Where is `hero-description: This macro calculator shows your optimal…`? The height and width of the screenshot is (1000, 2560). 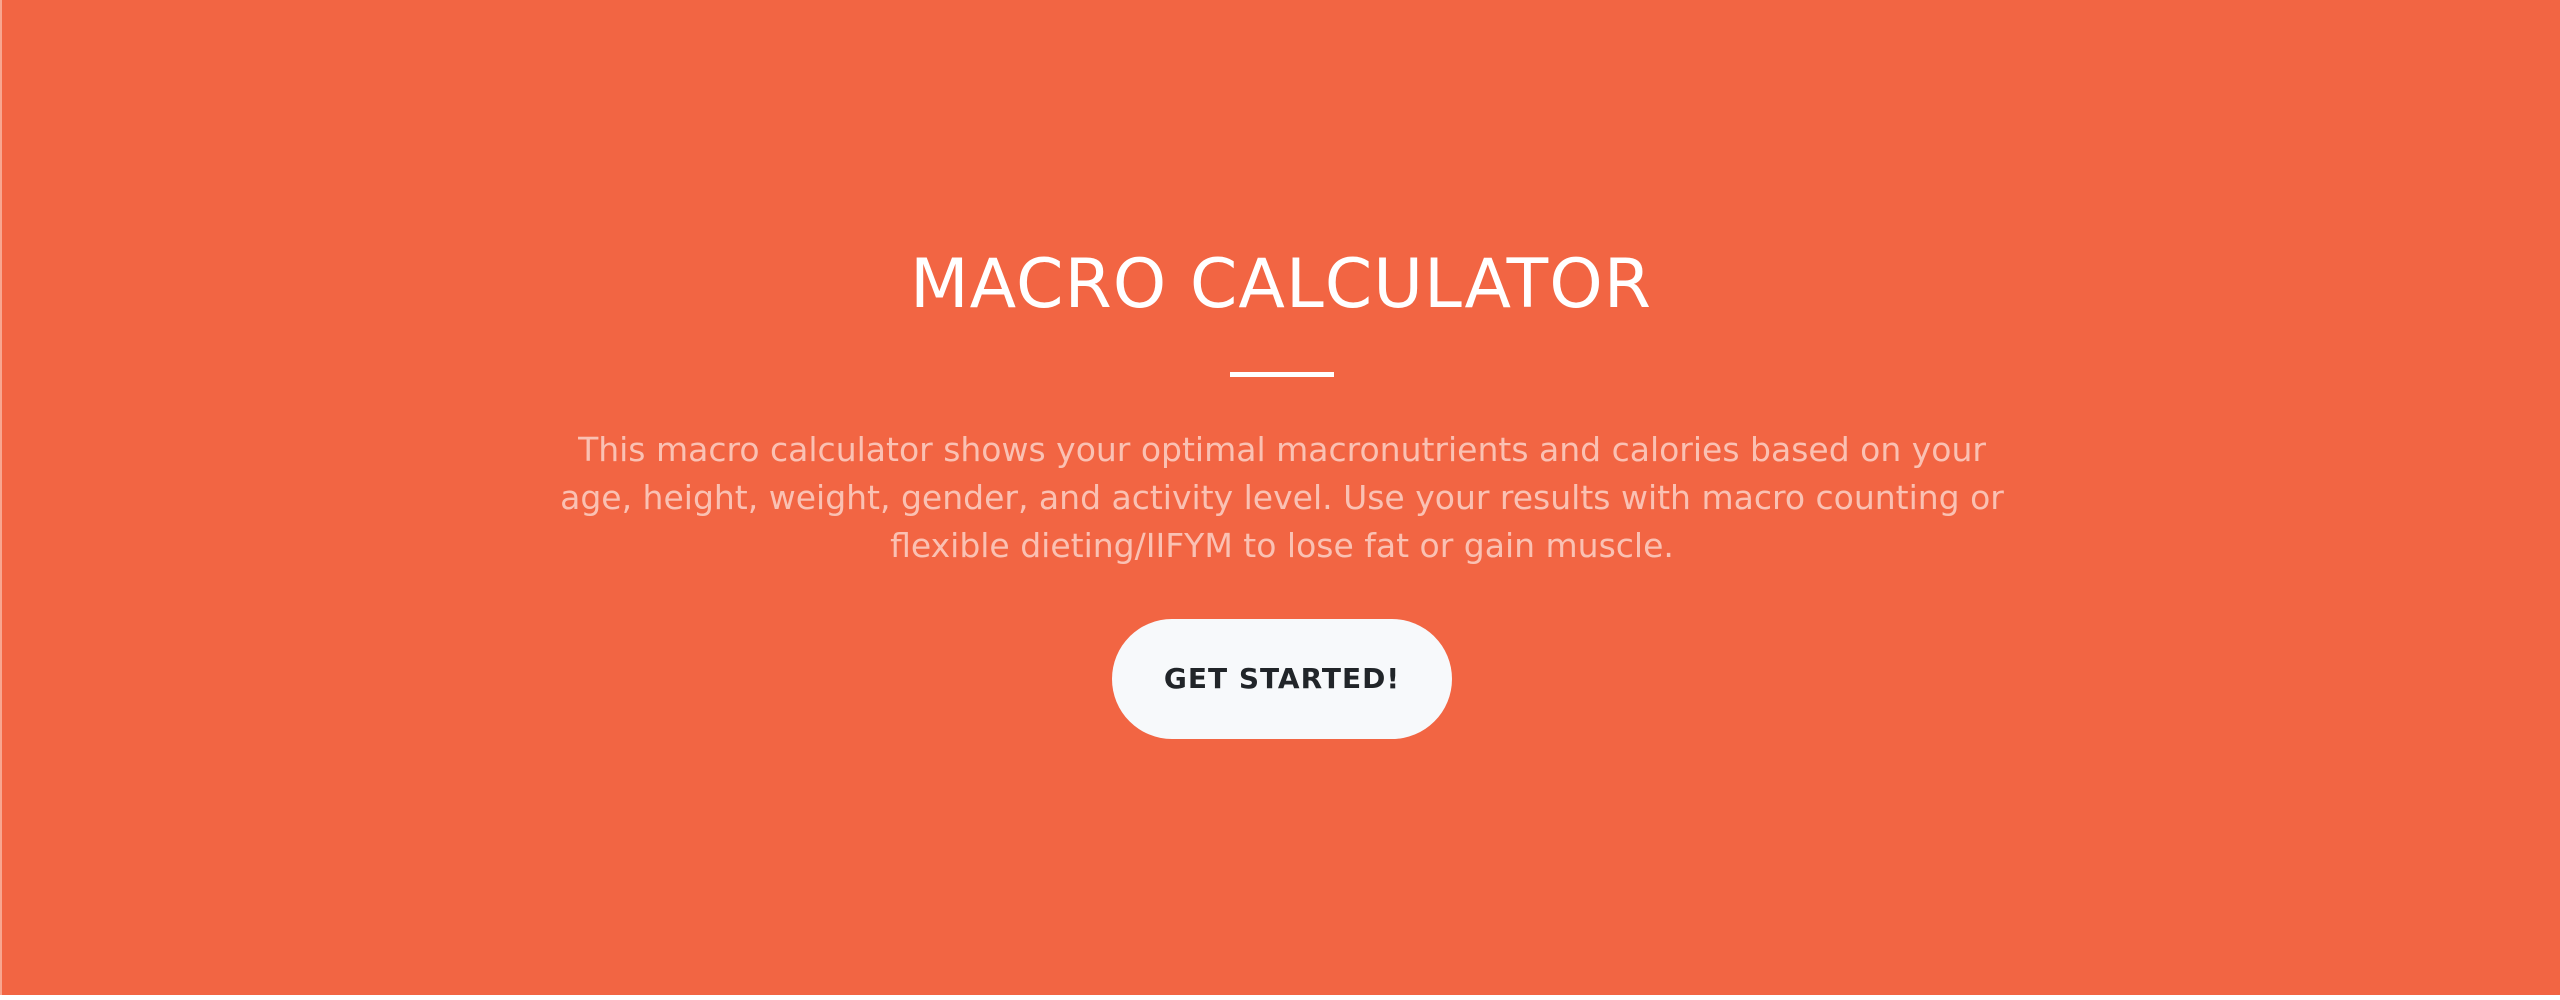 hero-description: This macro calculator shows your optimal… is located at coordinates (1282, 497).